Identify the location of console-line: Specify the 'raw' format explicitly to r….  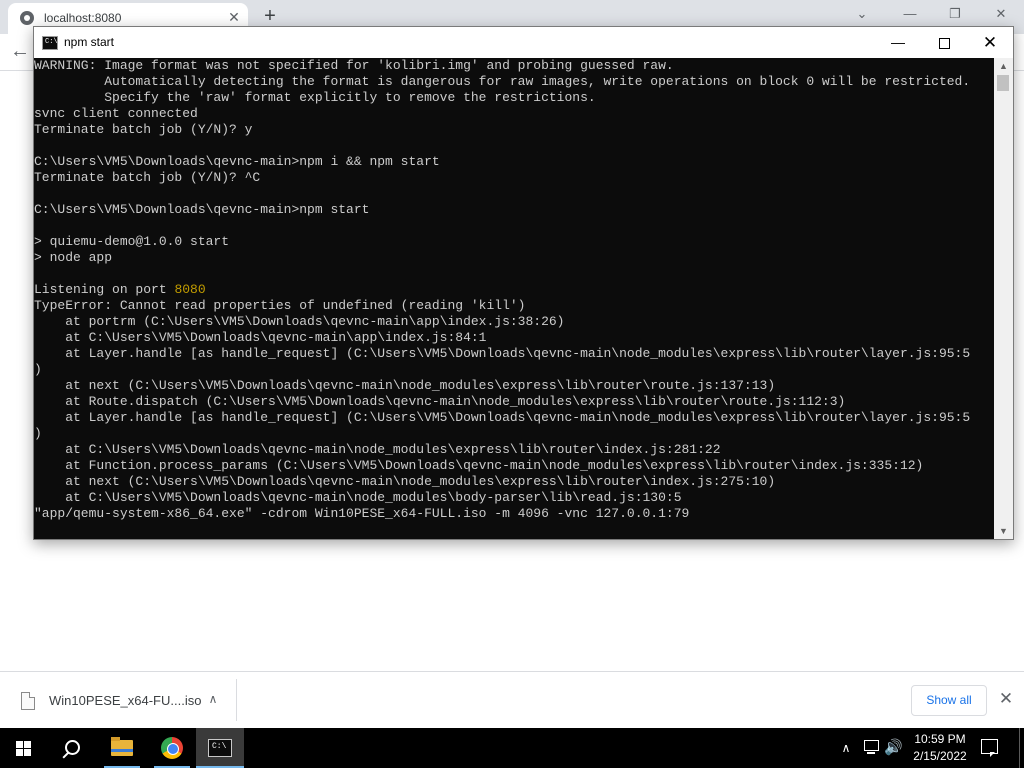
(315, 97).